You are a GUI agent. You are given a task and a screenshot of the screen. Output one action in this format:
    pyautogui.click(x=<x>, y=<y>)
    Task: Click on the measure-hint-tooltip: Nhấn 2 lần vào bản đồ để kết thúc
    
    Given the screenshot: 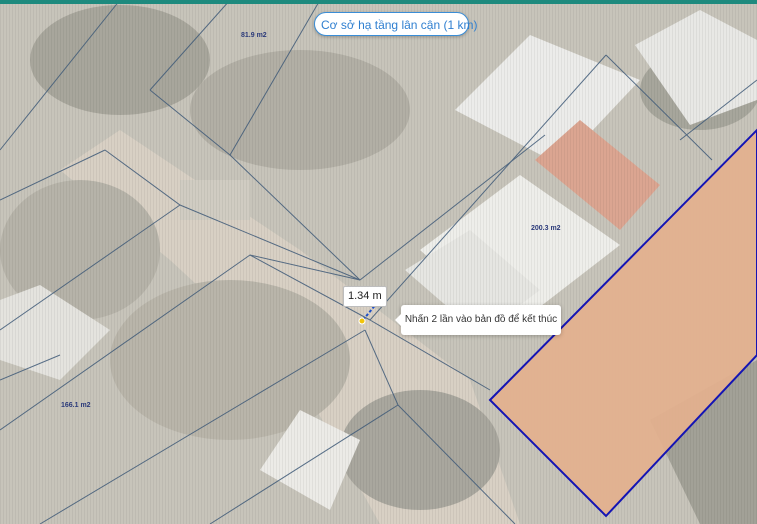 What is the action you would take?
    pyautogui.click(x=478, y=320)
    